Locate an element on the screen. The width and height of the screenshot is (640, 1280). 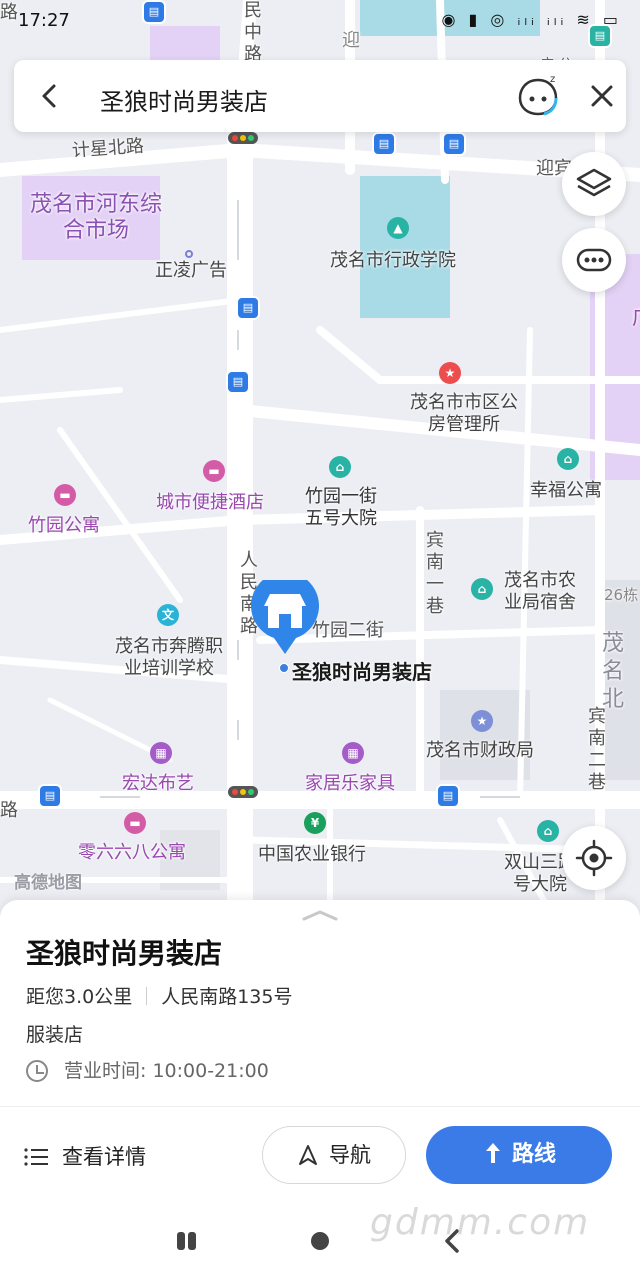
action-bar: 查看详情 导航 路线 is located at coordinates (320, 1154).